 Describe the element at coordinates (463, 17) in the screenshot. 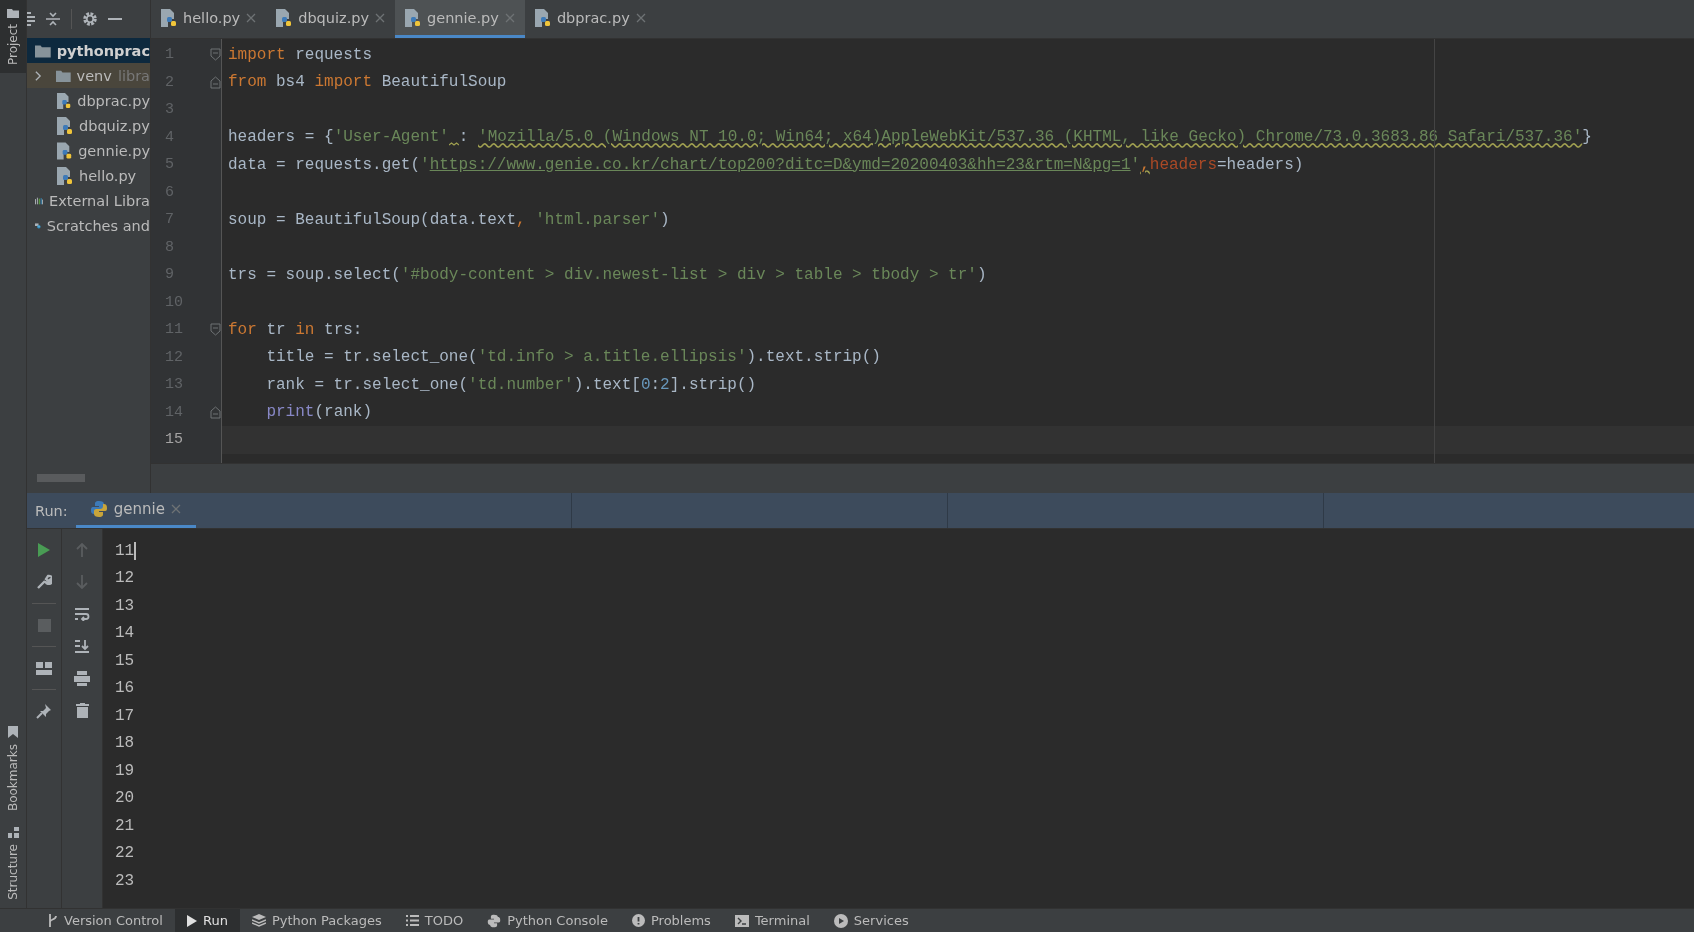

I see `tab-label: gennie.py` at that location.